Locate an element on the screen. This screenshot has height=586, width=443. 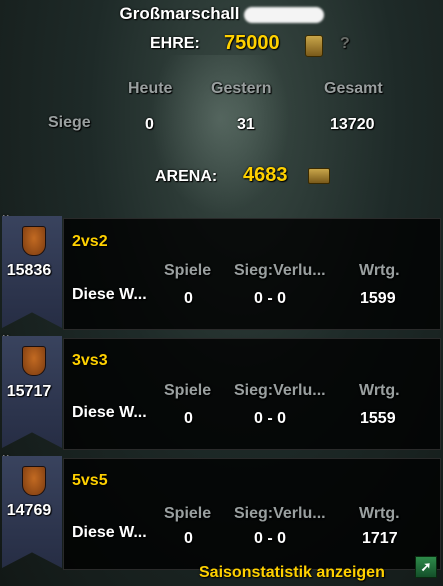
player-title: Großmarschall is located at coordinates (221, 14).